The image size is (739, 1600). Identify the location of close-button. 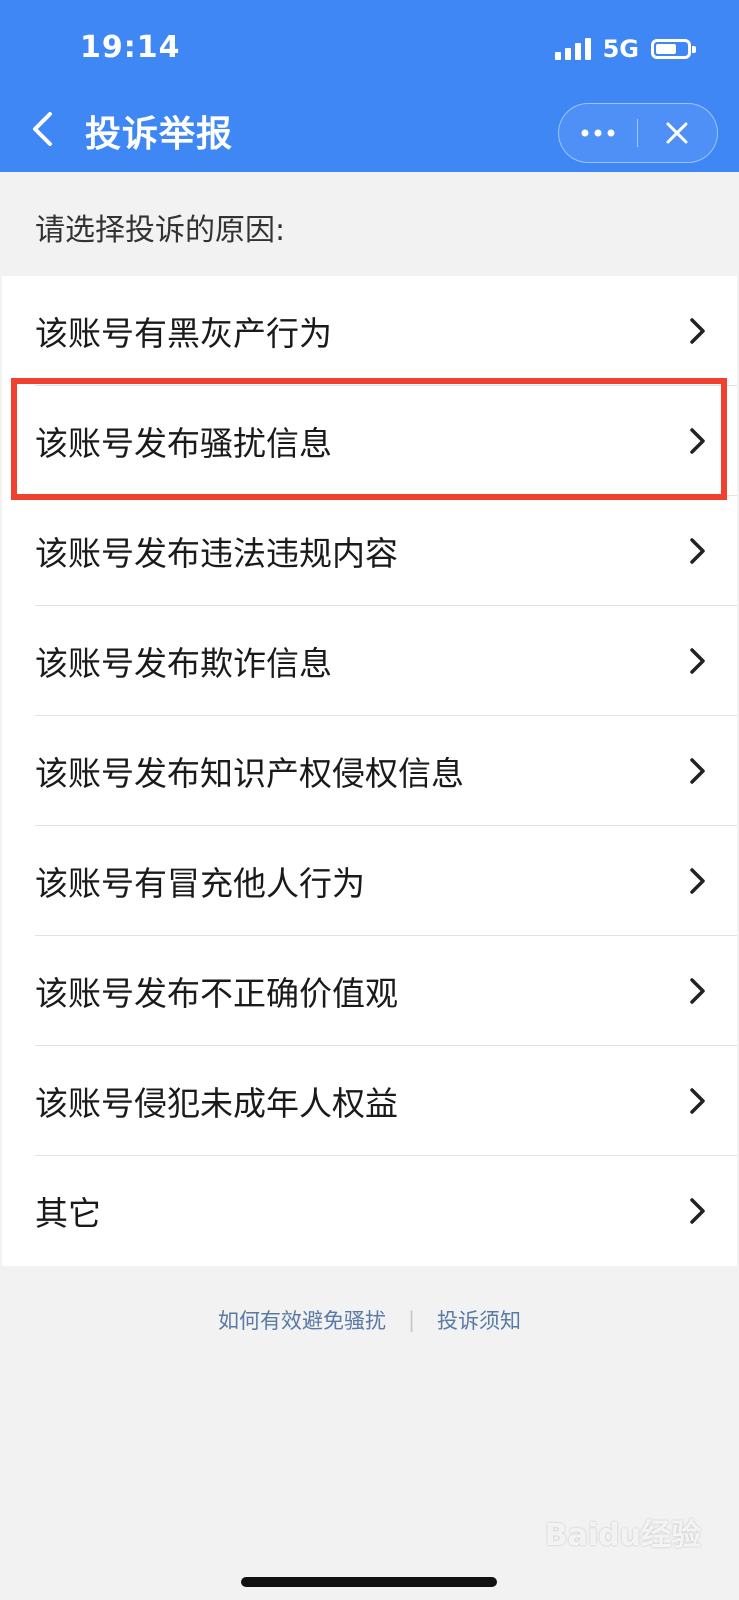
(677, 133).